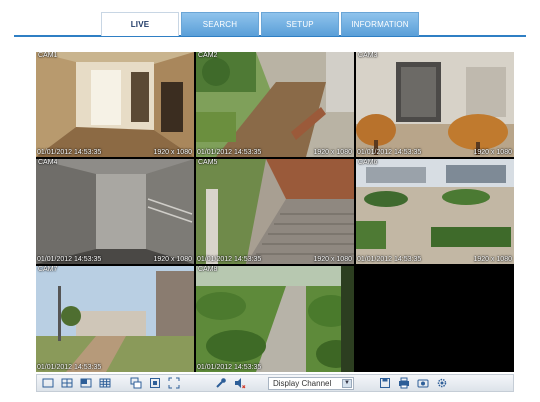  Describe the element at coordinates (423, 383) in the screenshot. I see `capture-icon` at that location.